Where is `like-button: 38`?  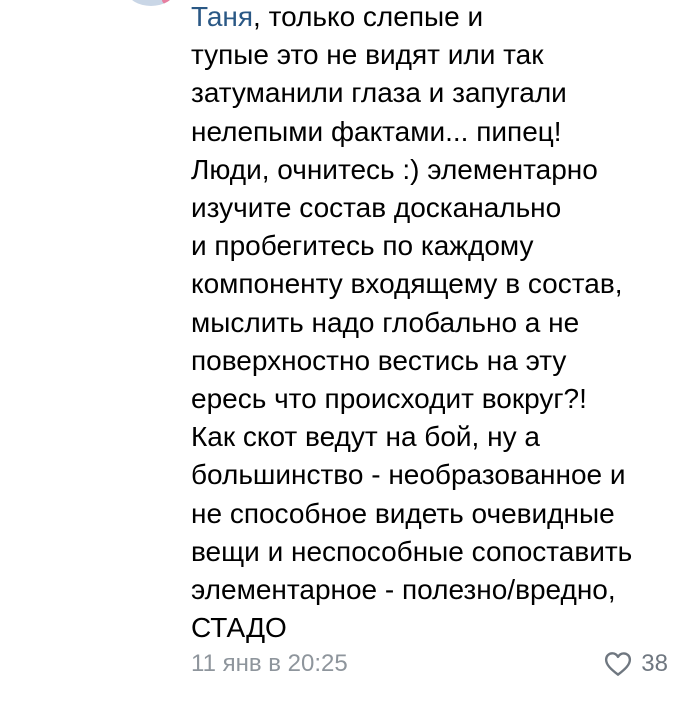
like-button: 38 is located at coordinates (635, 664).